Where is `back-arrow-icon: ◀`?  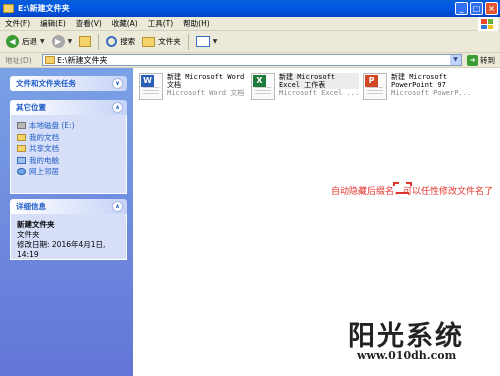 back-arrow-icon: ◀ is located at coordinates (12, 41).